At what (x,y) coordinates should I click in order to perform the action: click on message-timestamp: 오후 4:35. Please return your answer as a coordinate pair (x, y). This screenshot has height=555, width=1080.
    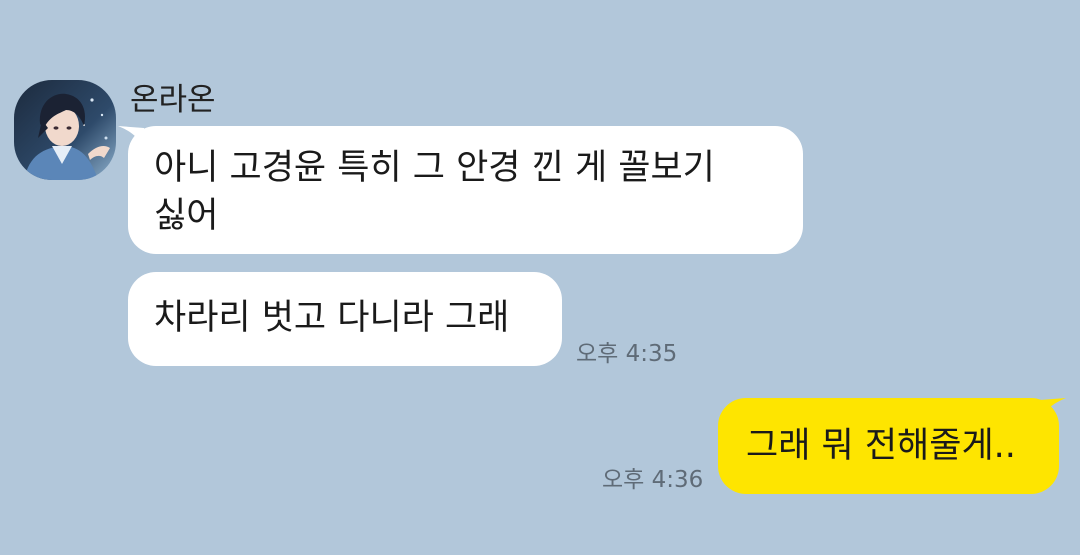
    Looking at the image, I should click on (627, 354).